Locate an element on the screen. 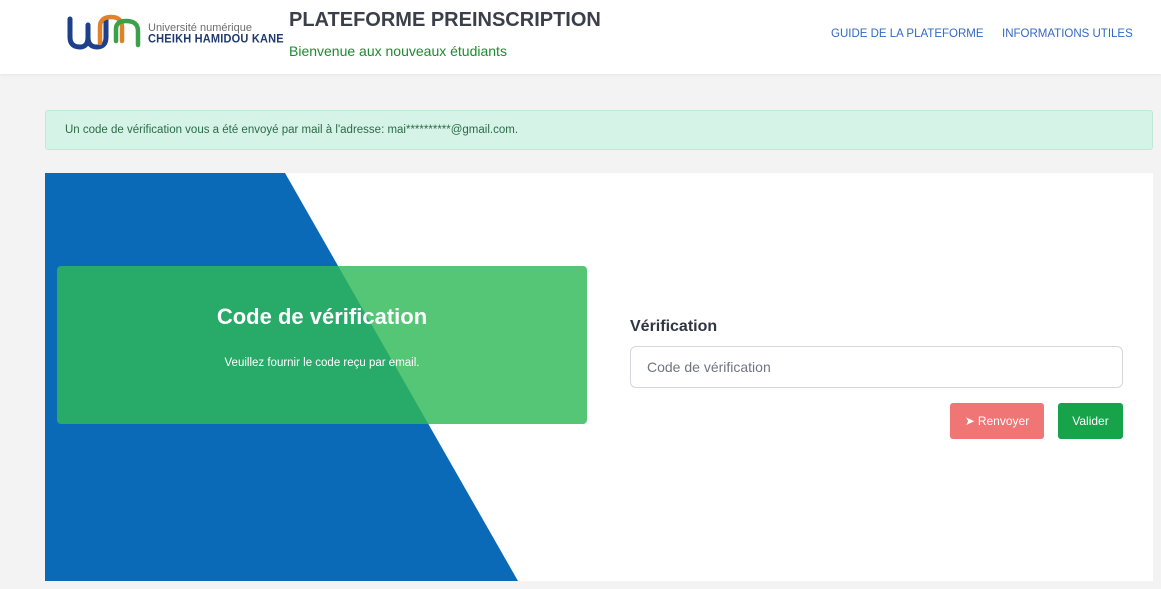 The height and width of the screenshot is (589, 1161). resend-label: Renvoyer is located at coordinates (1003, 421).